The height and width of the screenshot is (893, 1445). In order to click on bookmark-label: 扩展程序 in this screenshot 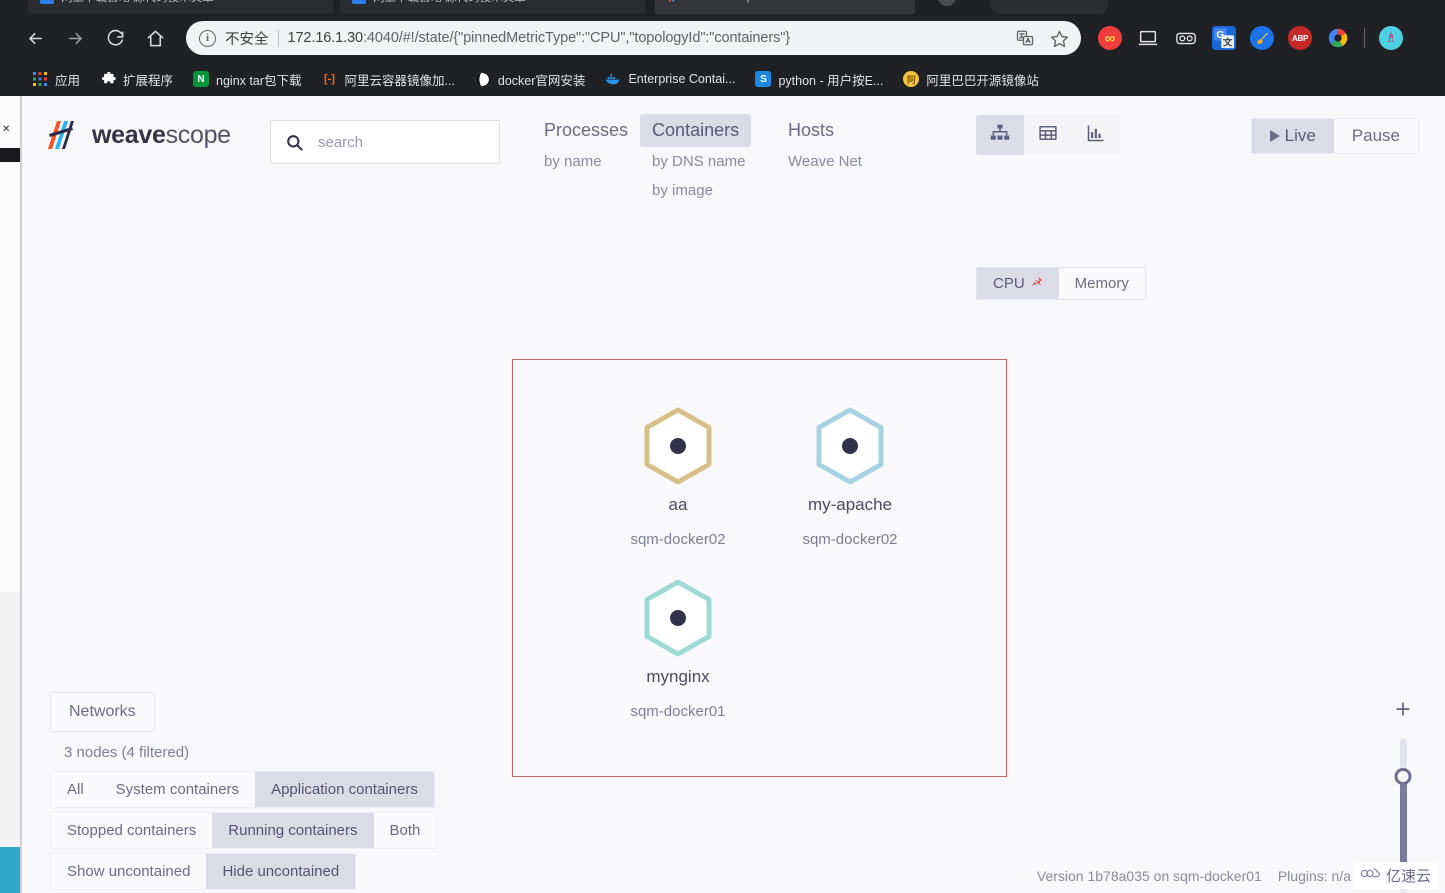, I will do `click(148, 80)`.